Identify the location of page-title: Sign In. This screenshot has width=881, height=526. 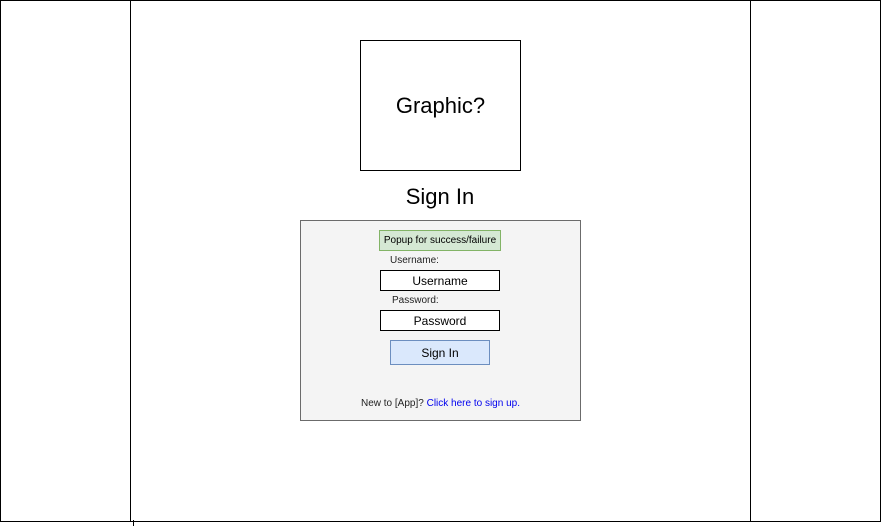
(440, 196).